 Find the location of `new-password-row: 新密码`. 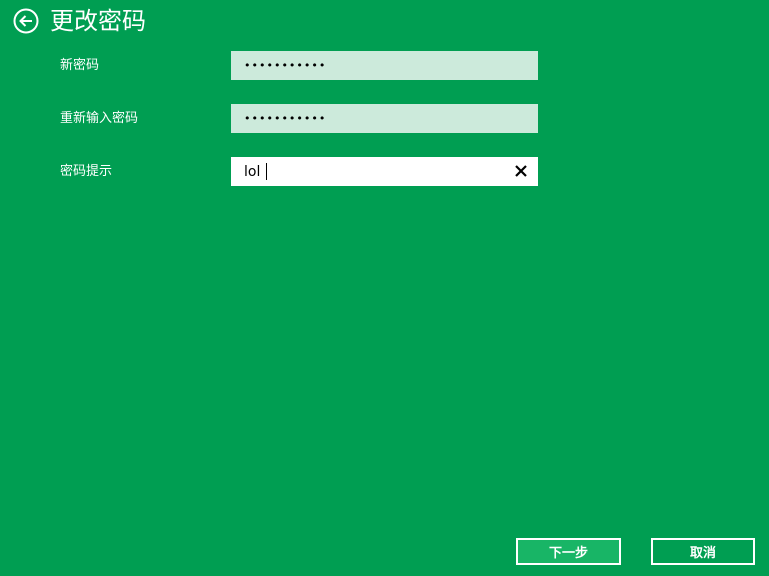

new-password-row: 新密码 is located at coordinates (300, 66).